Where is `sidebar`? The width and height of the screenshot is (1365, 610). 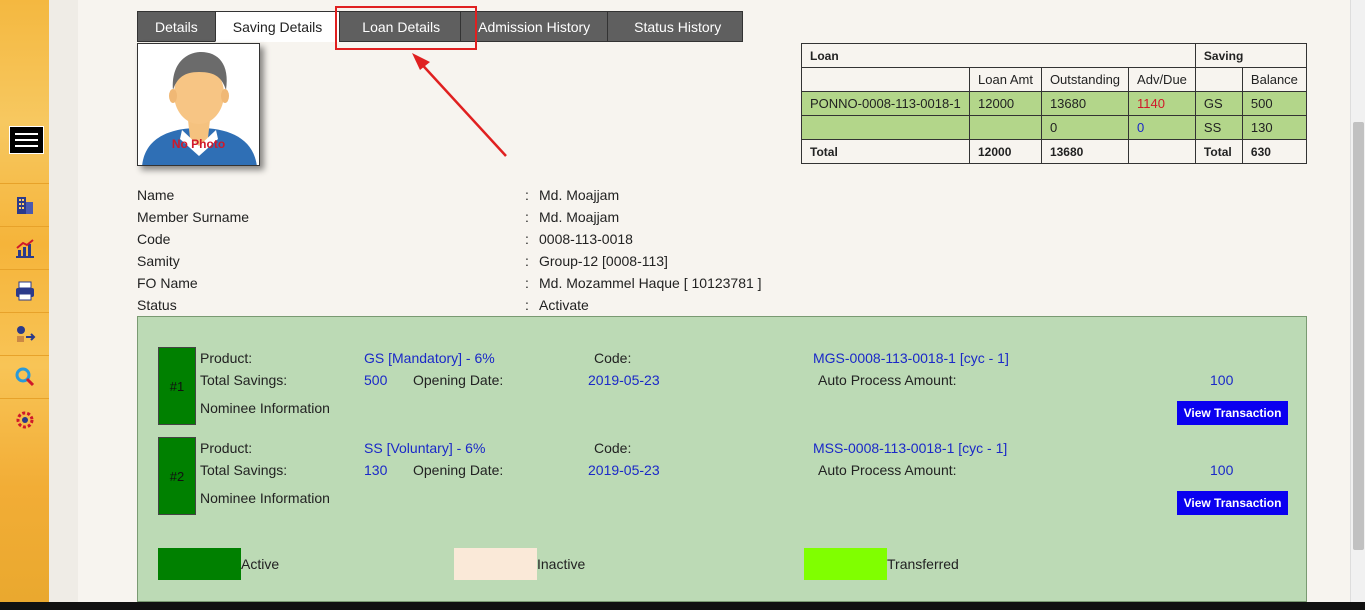
sidebar is located at coordinates (24, 305).